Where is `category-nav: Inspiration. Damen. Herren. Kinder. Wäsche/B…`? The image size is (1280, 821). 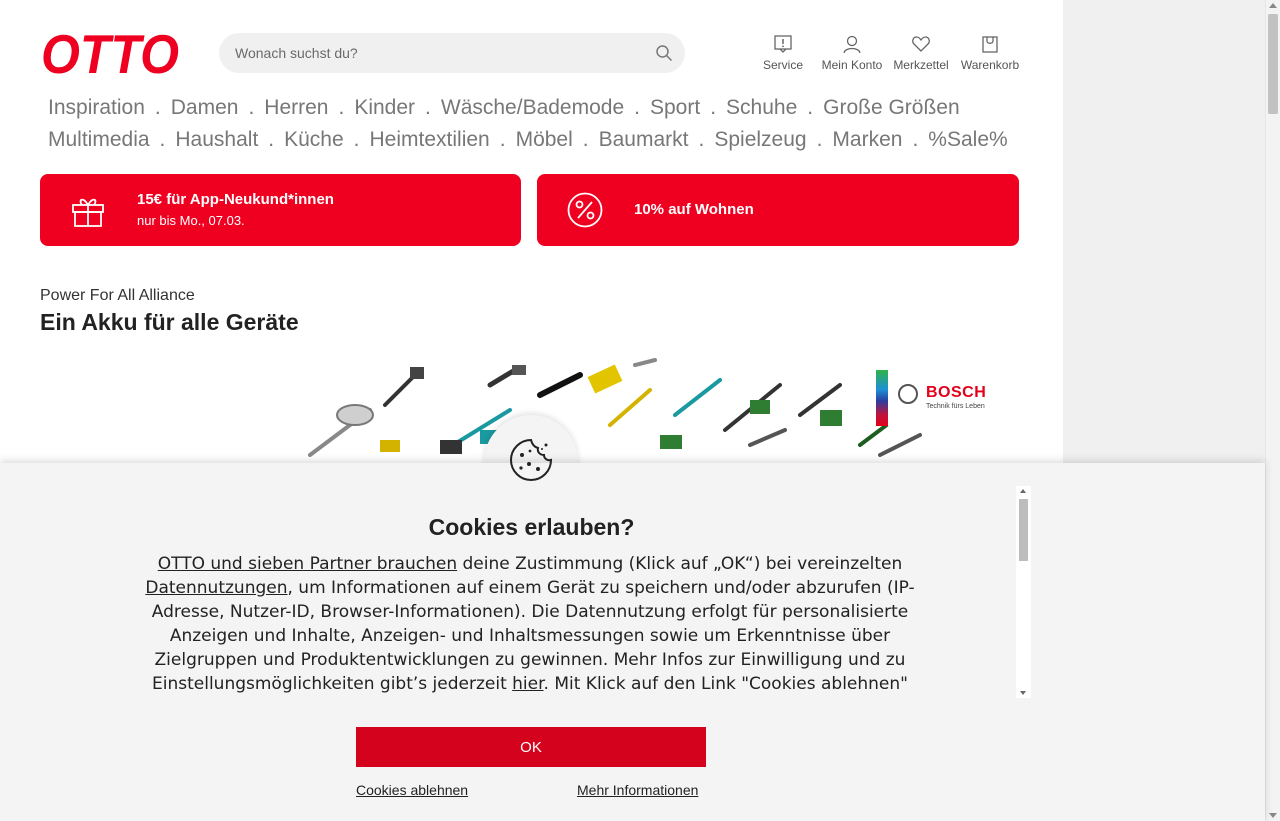 category-nav: Inspiration. Damen. Herren. Kinder. Wäsche/B… is located at coordinates (538, 124).